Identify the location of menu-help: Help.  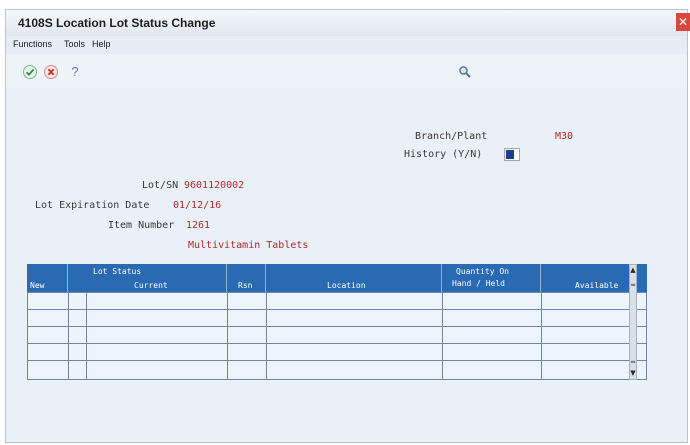
(101, 44).